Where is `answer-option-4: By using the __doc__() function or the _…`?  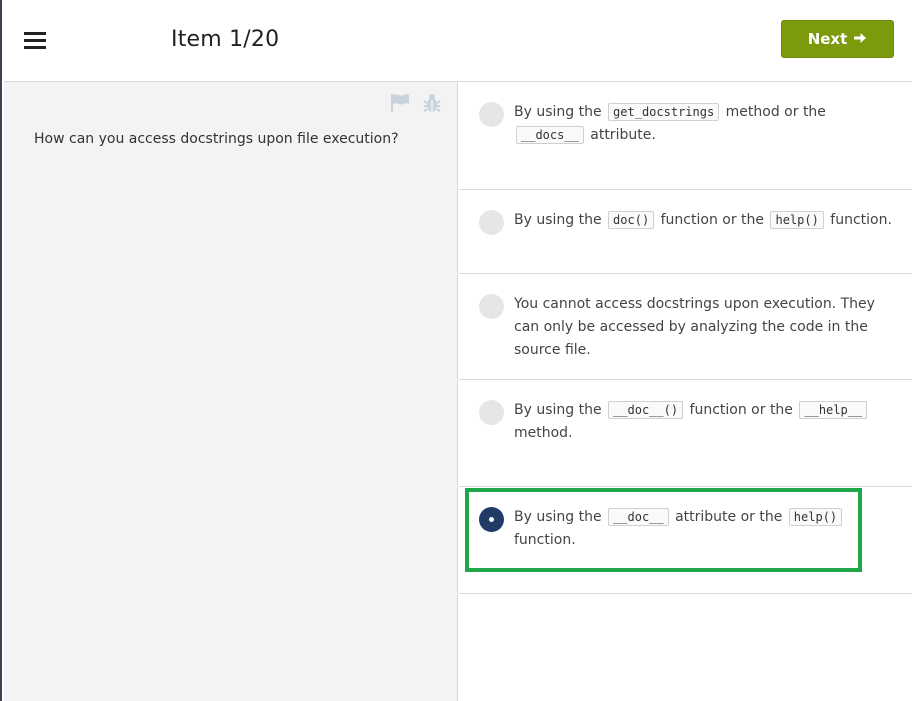 answer-option-4: By using the __doc__() function or the _… is located at coordinates (685, 433).